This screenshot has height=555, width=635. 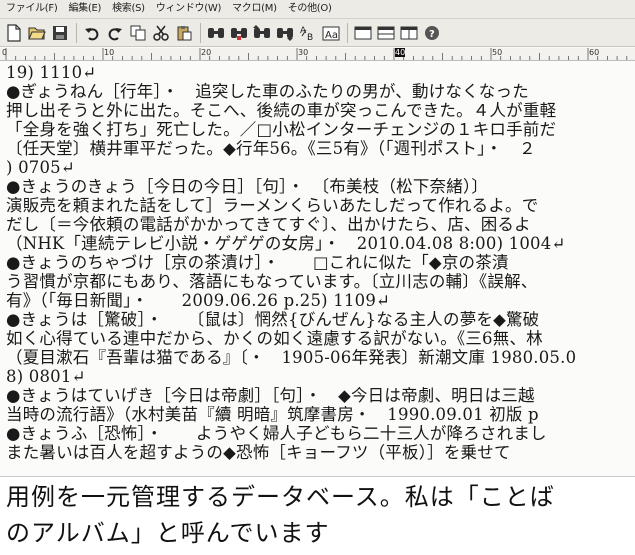 I want to click on svg-text: B, so click(x=310, y=37).